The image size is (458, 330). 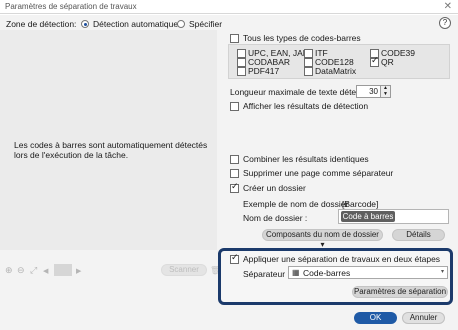 I want to click on combine-results-label: Combiner les résultats identiques, so click(x=306, y=159).